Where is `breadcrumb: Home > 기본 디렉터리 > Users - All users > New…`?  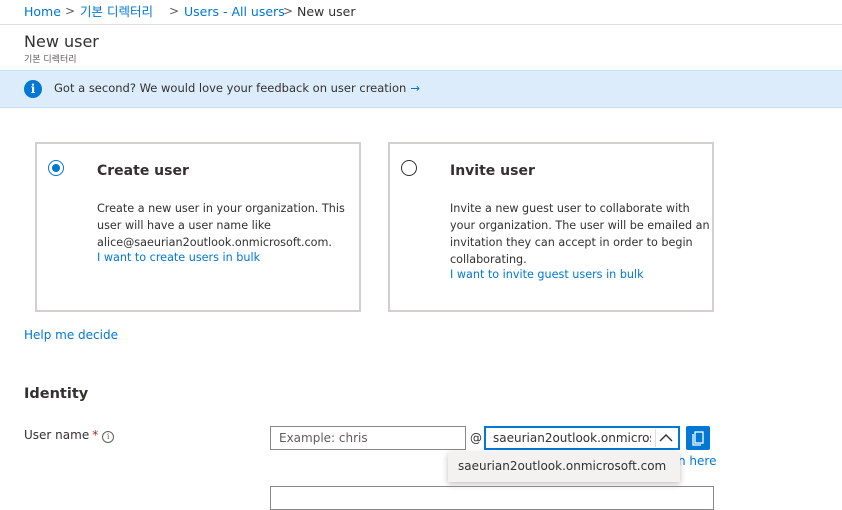 breadcrumb: Home > 기본 디렉터리 > Users - All users > New… is located at coordinates (421, 12).